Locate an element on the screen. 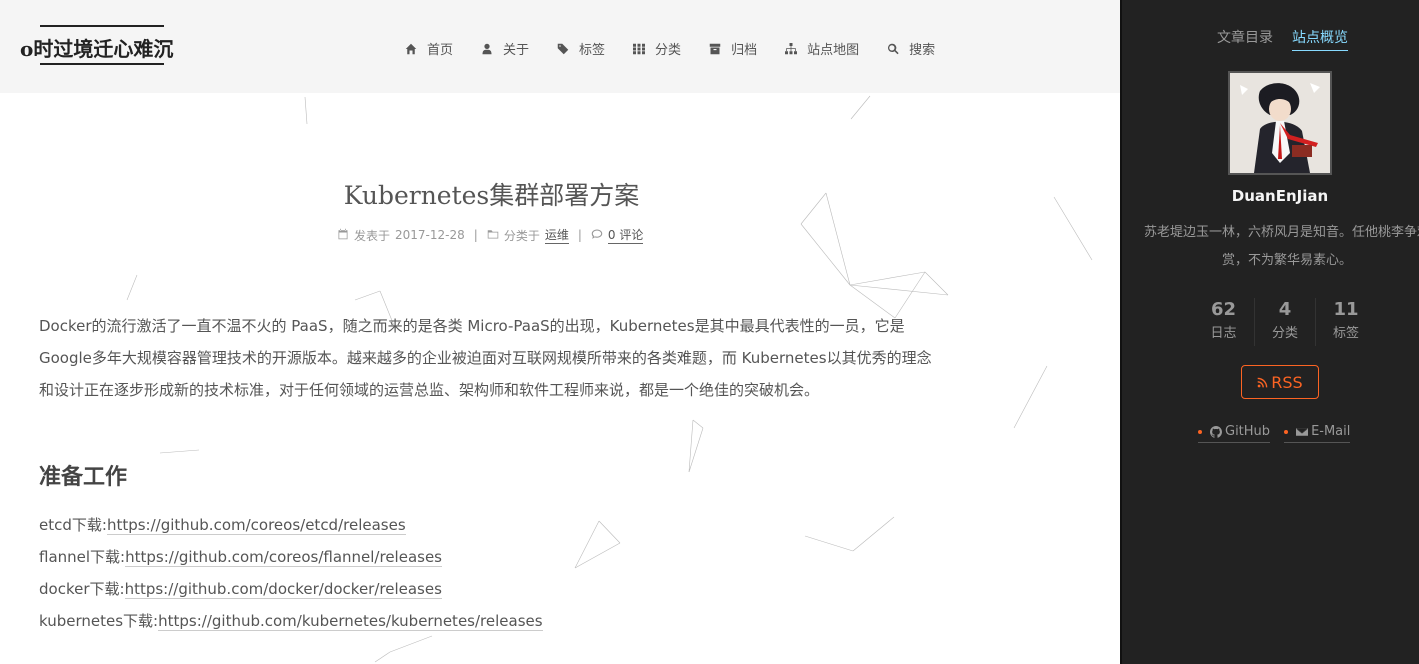 This screenshot has height=664, width=1419. sidebar-tabs: 文章目录 站点概览 is located at coordinates (1292, 39).